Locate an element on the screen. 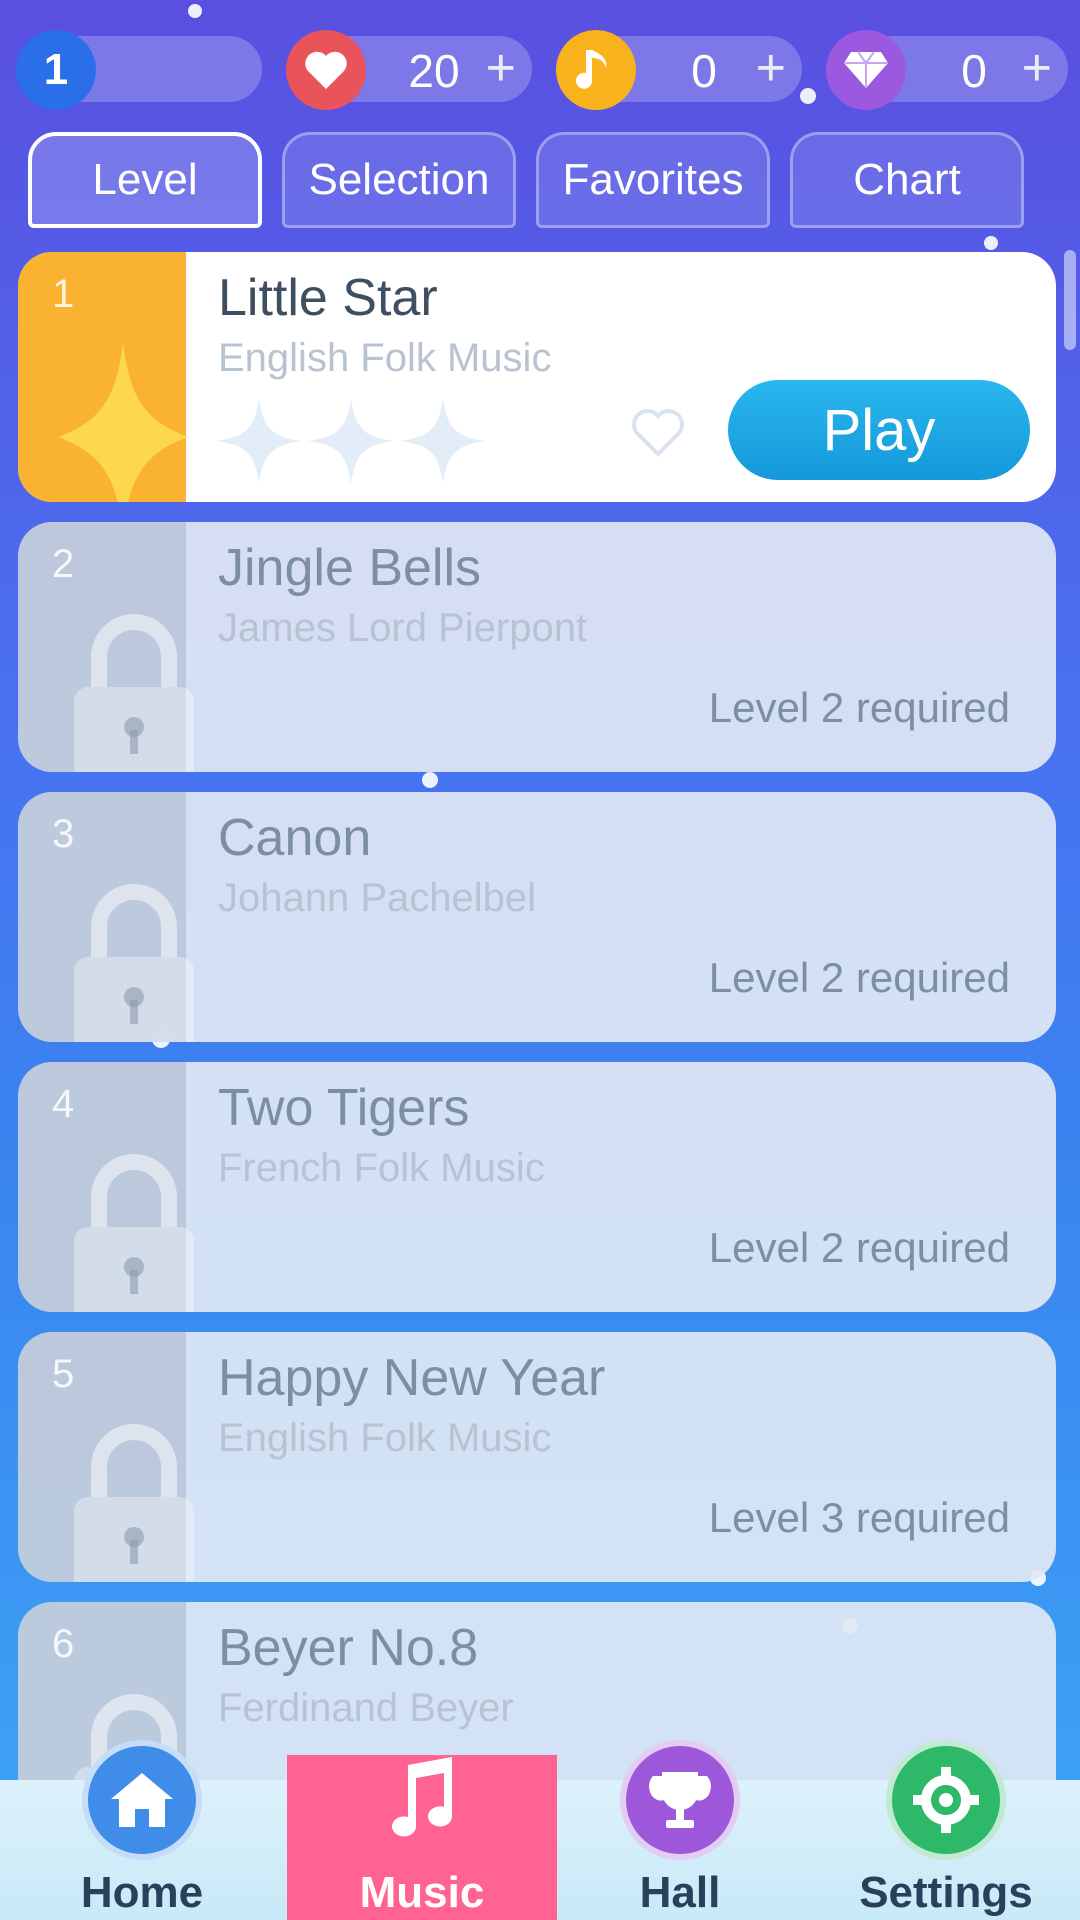 This screenshot has height=1920, width=1080. resource-bar: 1 20 + 0 + 0 + is located at coordinates (542, 70).